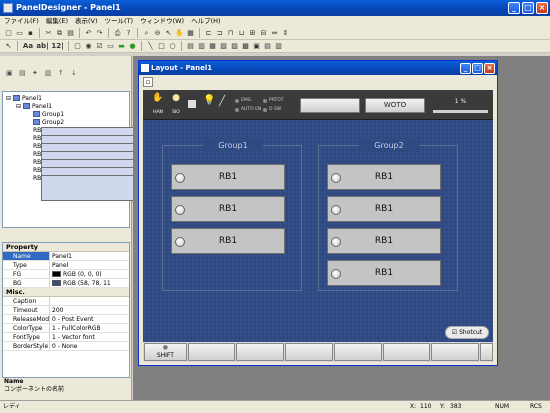  Describe the element at coordinates (176, 98) in the screenshot. I see `bulb-icon: ●` at that location.